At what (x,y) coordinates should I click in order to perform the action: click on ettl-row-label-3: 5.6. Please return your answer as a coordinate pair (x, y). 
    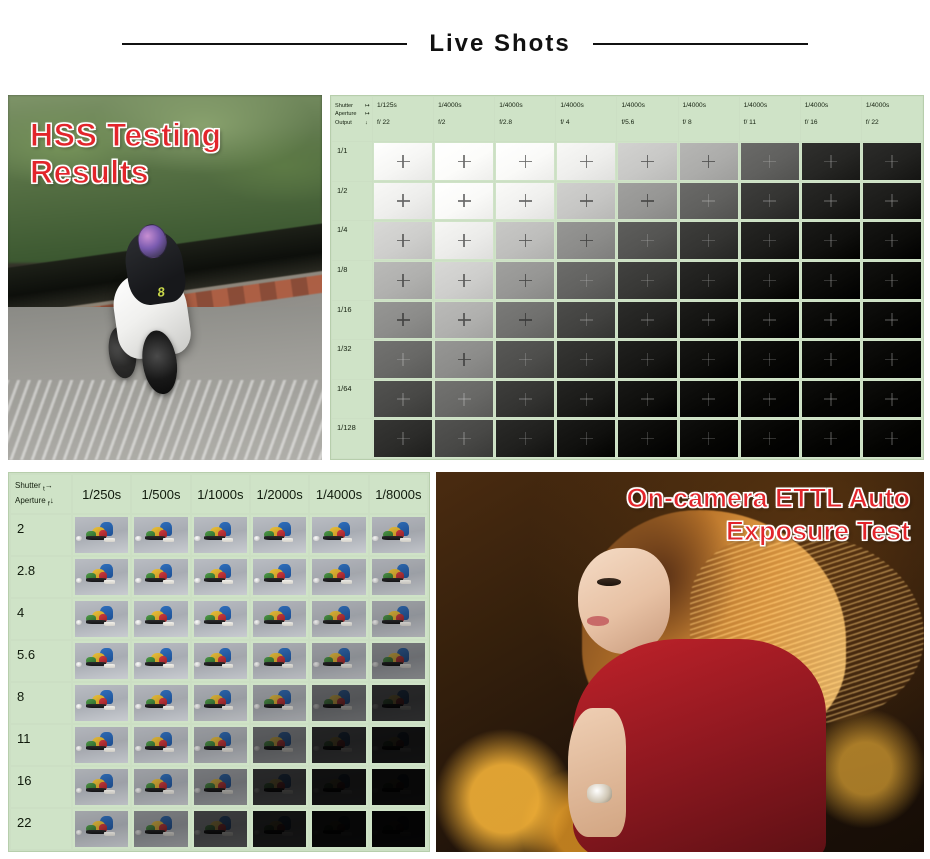
    Looking at the image, I should click on (41, 661).